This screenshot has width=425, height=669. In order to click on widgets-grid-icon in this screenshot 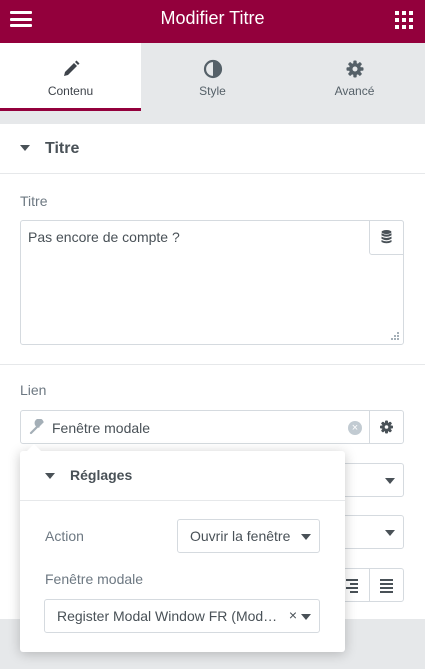, I will do `click(404, 20)`.